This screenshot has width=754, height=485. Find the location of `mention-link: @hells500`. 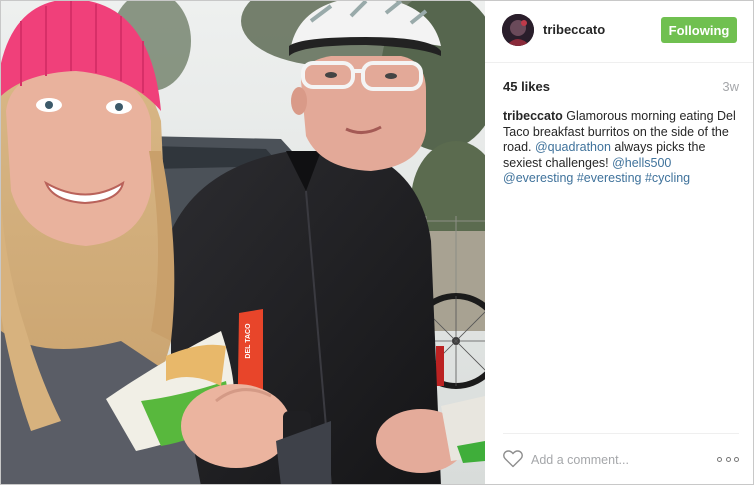

mention-link: @hells500 is located at coordinates (641, 163).